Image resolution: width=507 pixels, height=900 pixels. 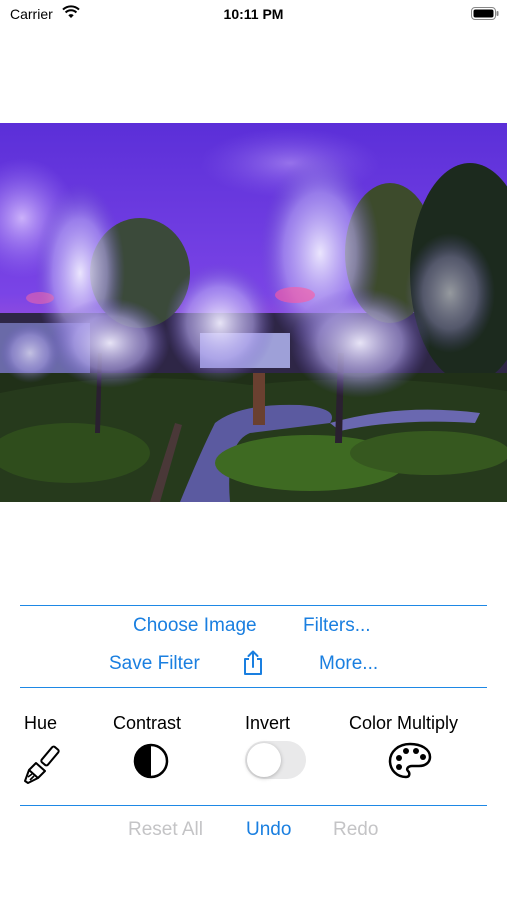 I want to click on divider-middle, so click(x=253, y=687).